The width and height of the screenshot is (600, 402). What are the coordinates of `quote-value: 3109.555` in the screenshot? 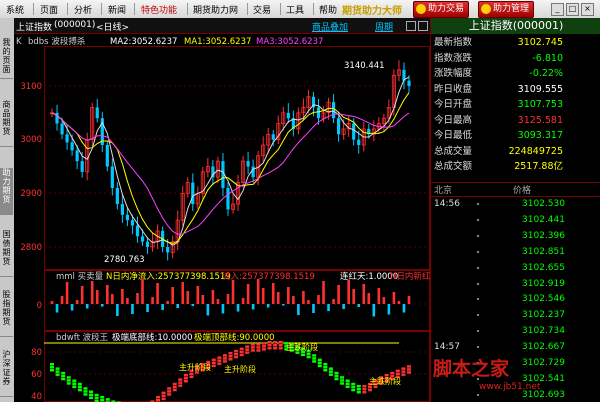 It's located at (540, 89).